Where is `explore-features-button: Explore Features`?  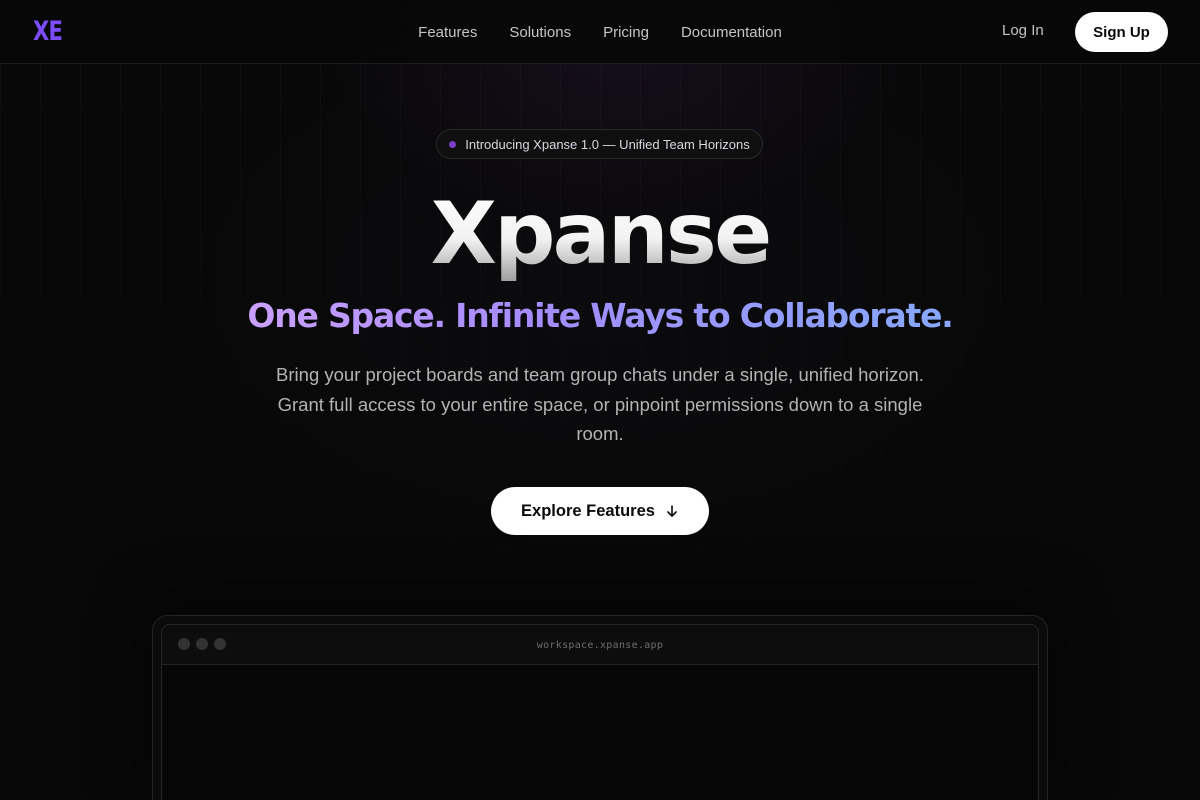
explore-features-button: Explore Features is located at coordinates (600, 511).